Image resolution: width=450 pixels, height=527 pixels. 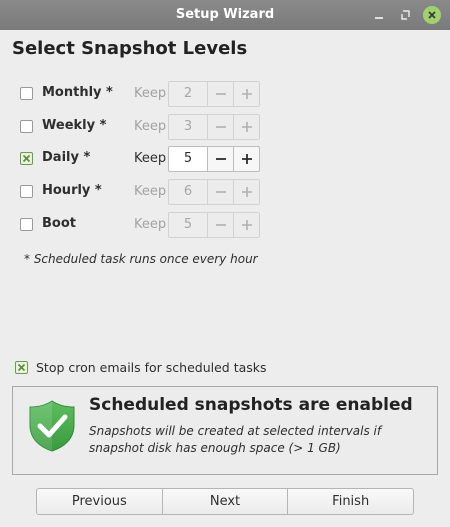 I want to click on keep-value-field: 3, so click(x=188, y=127).